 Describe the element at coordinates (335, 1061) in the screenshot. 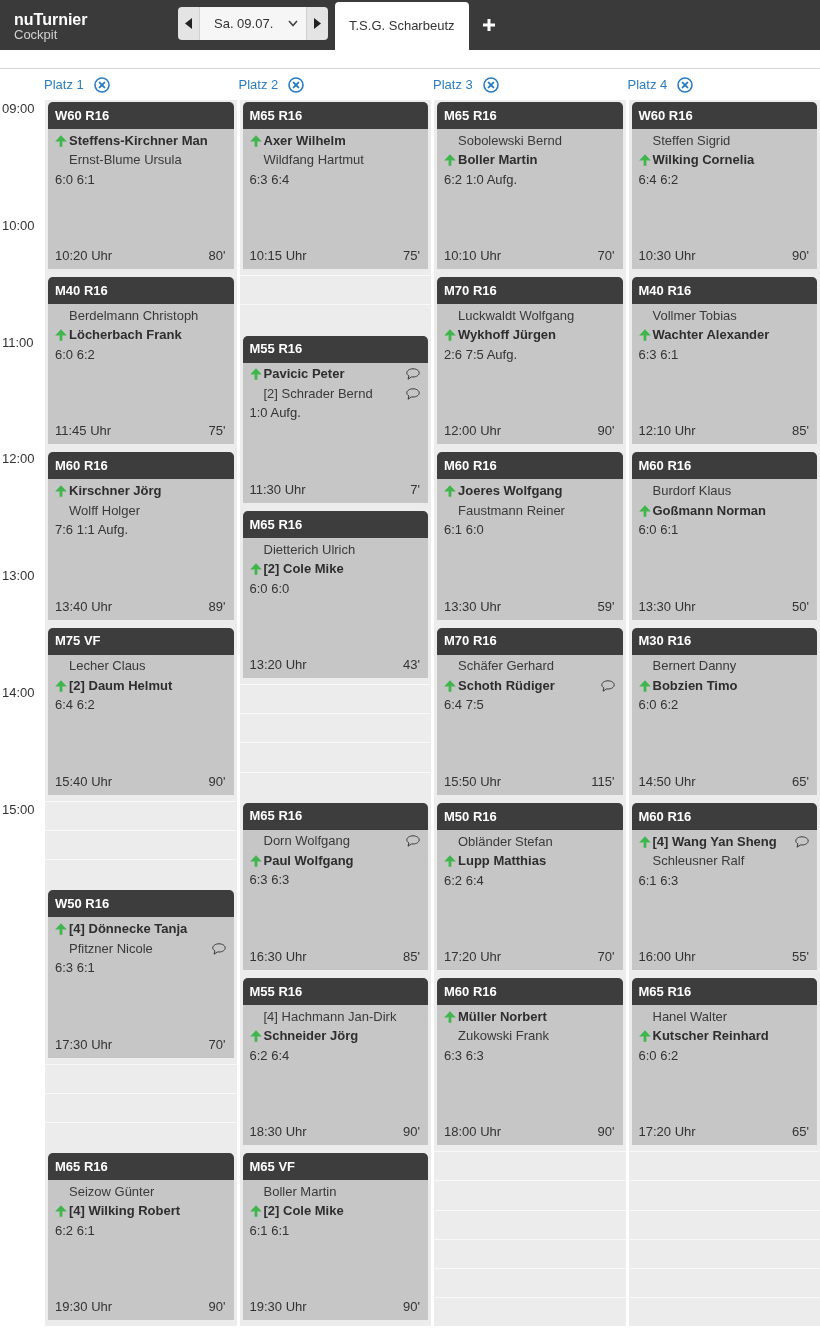

I see `match-card: M55 R16 [4] Hachmann Jan-Dirk Schneider Jörg 6:2 6:4 18:30 Uhr 90'` at that location.